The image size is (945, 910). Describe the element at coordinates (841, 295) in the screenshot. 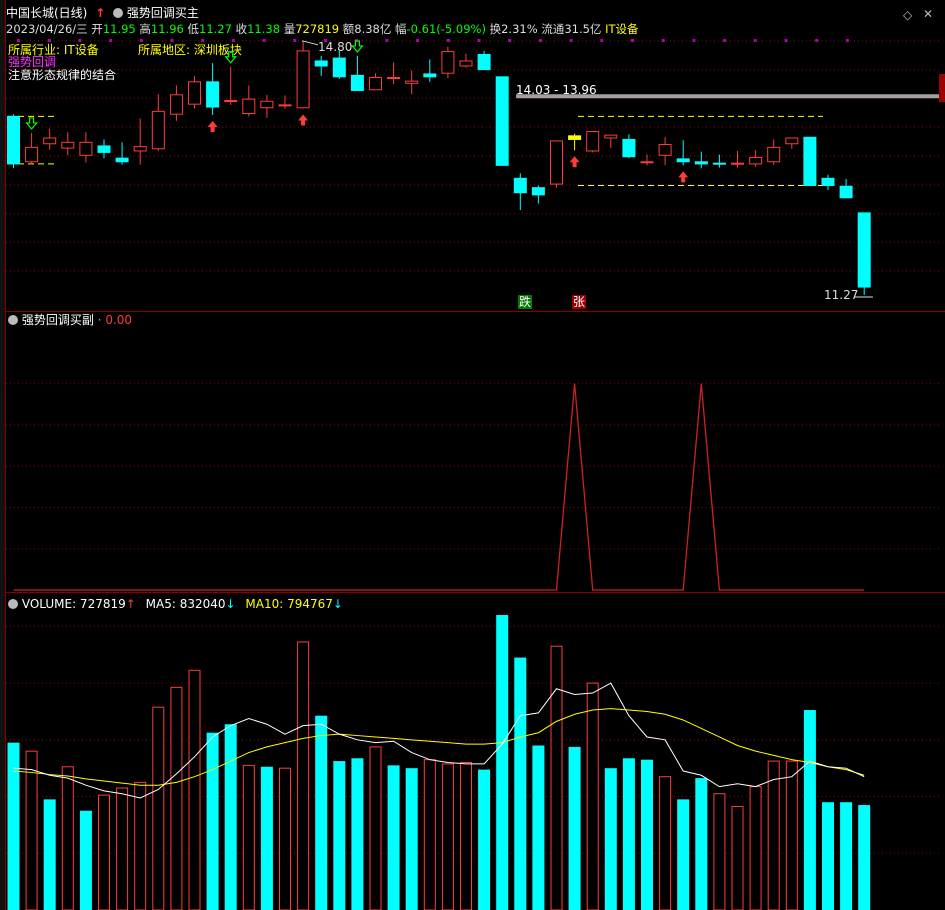

I see `low-annotation: 11.27` at that location.